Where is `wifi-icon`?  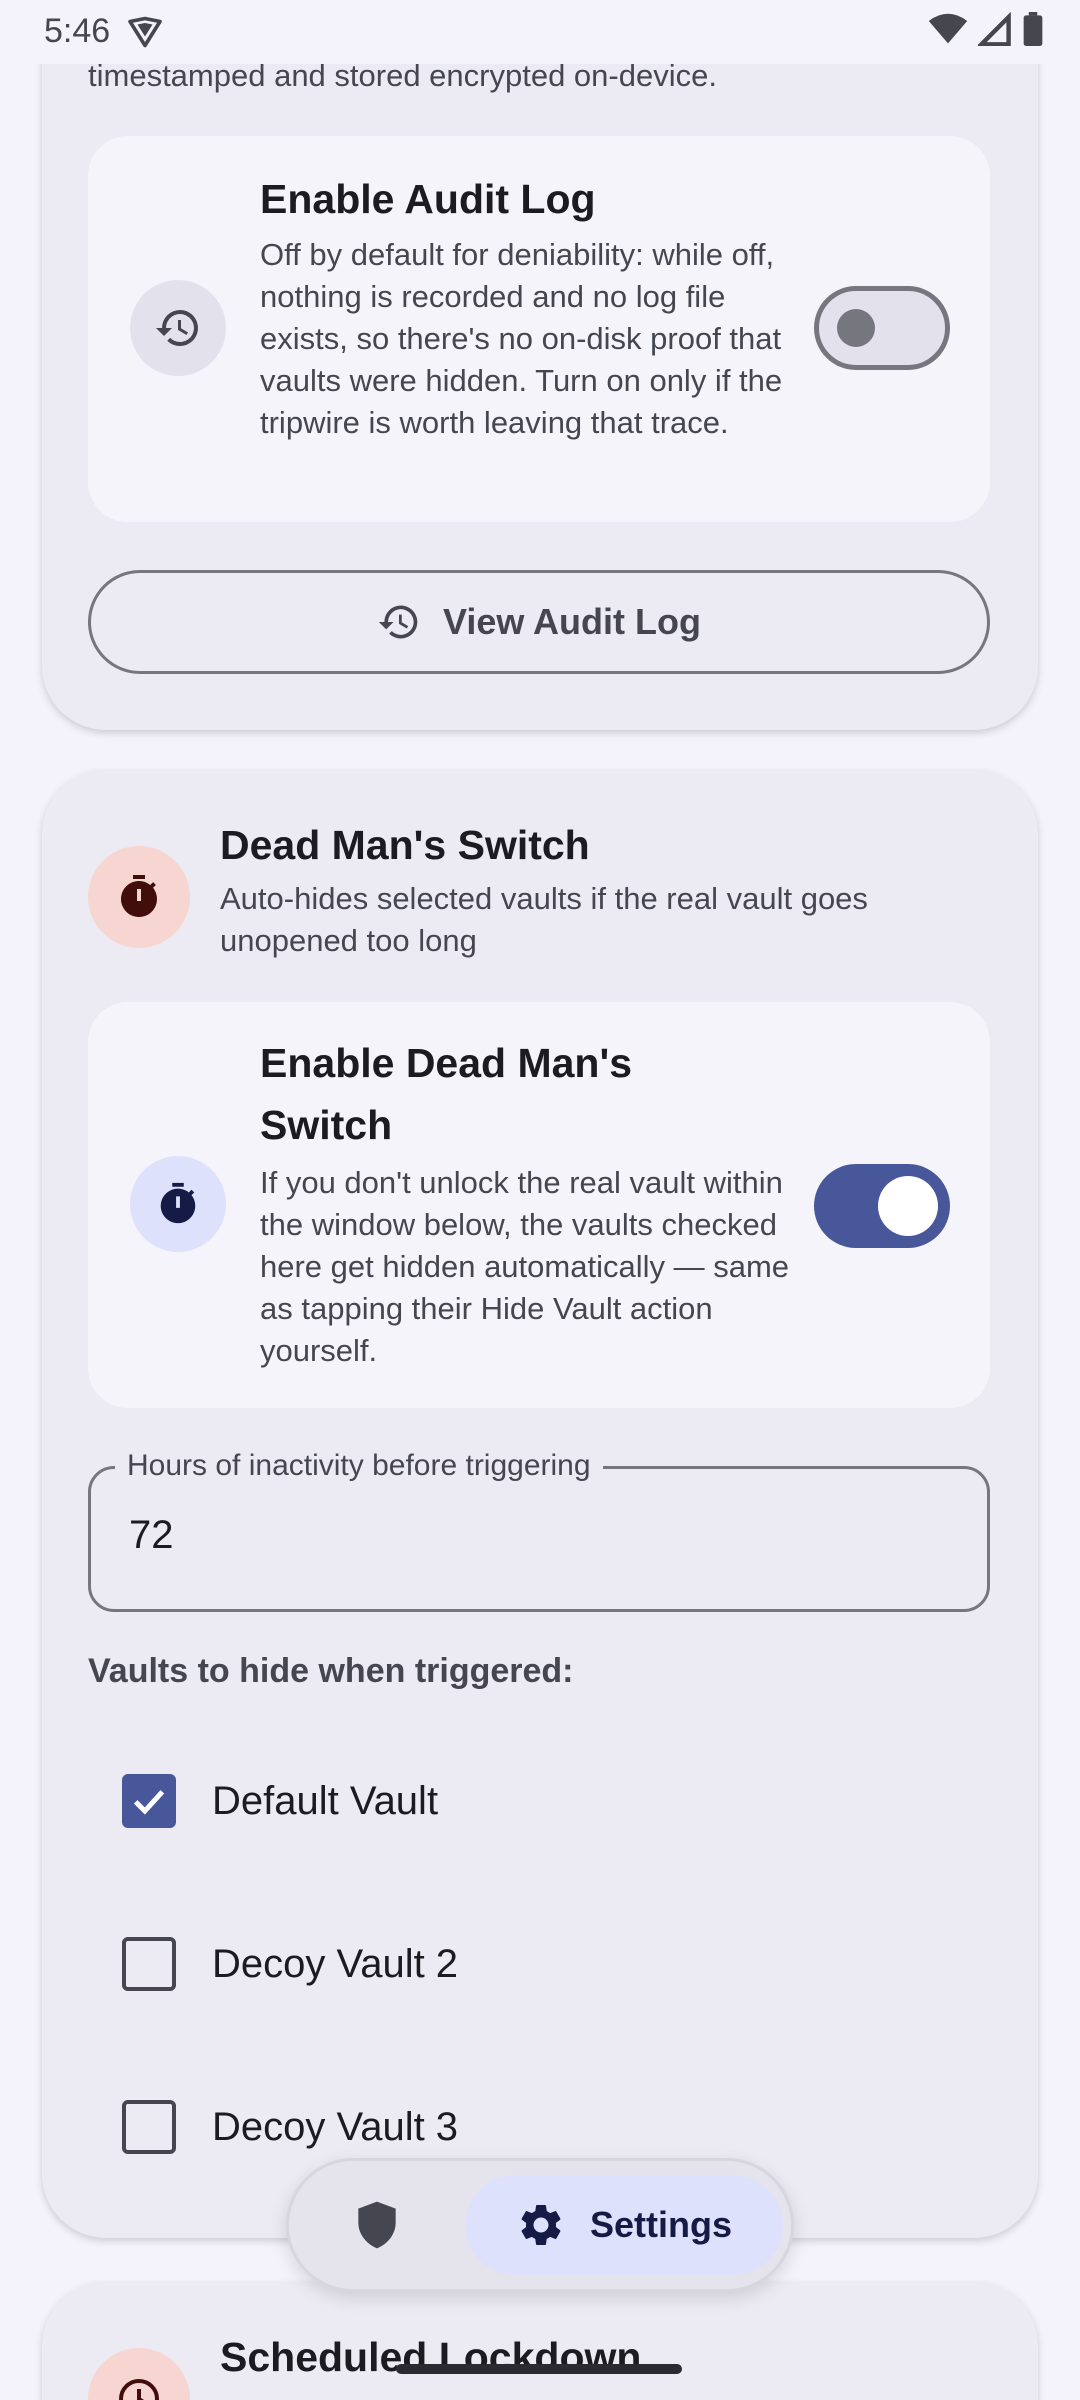
wifi-icon is located at coordinates (948, 28).